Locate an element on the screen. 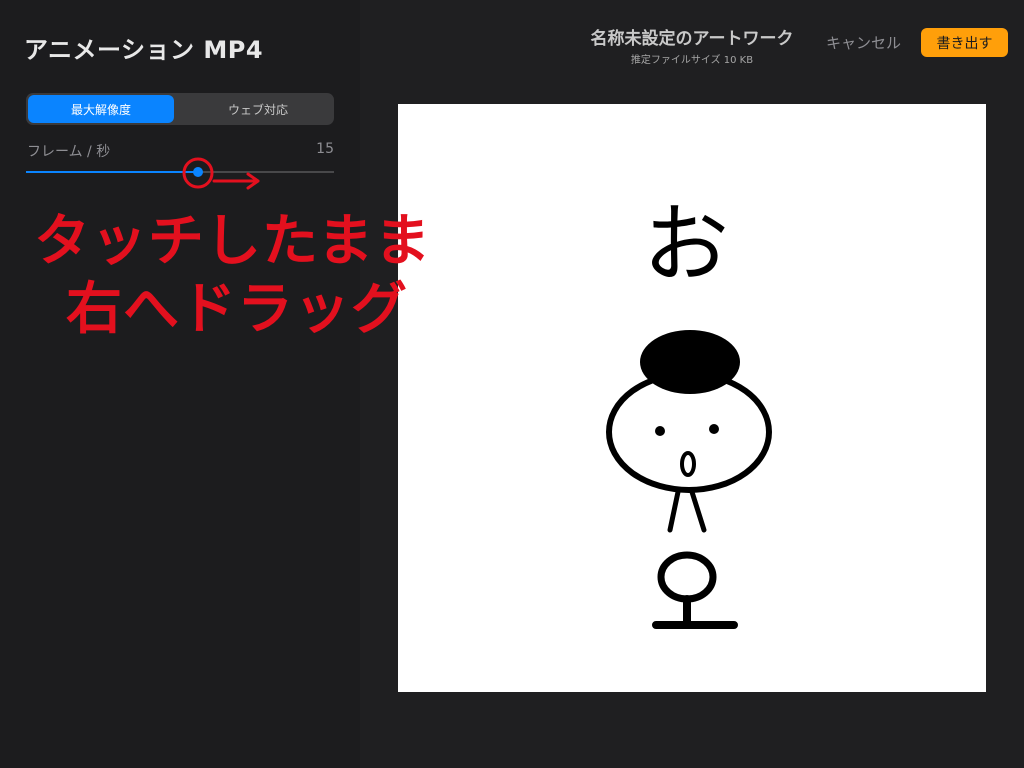 This screenshot has height=768, width=1024. segment-web-ready: ウェブ対応 is located at coordinates (258, 109).